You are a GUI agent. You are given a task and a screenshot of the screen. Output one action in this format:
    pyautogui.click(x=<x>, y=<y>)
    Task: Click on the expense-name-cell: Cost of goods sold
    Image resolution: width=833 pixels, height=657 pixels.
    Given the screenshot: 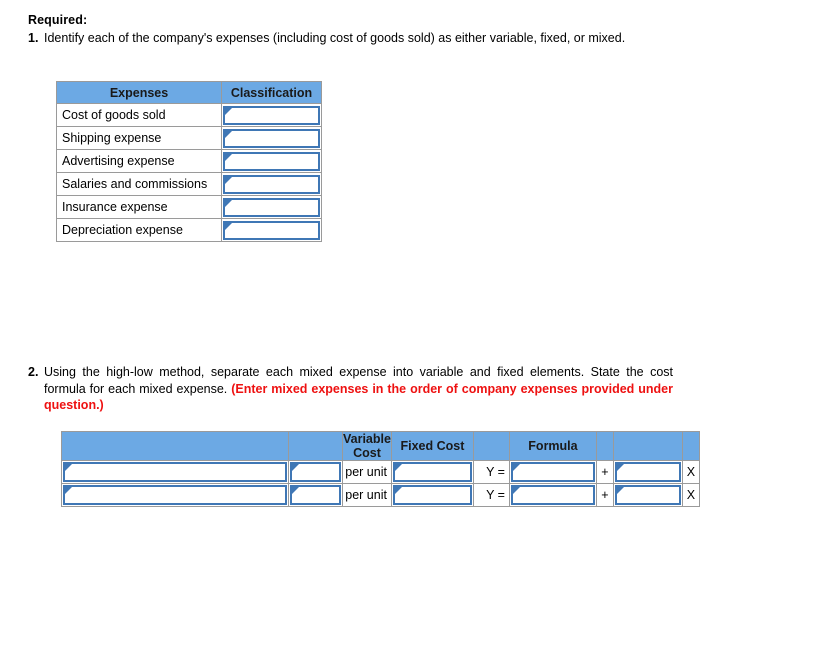 What is the action you would take?
    pyautogui.click(x=139, y=115)
    